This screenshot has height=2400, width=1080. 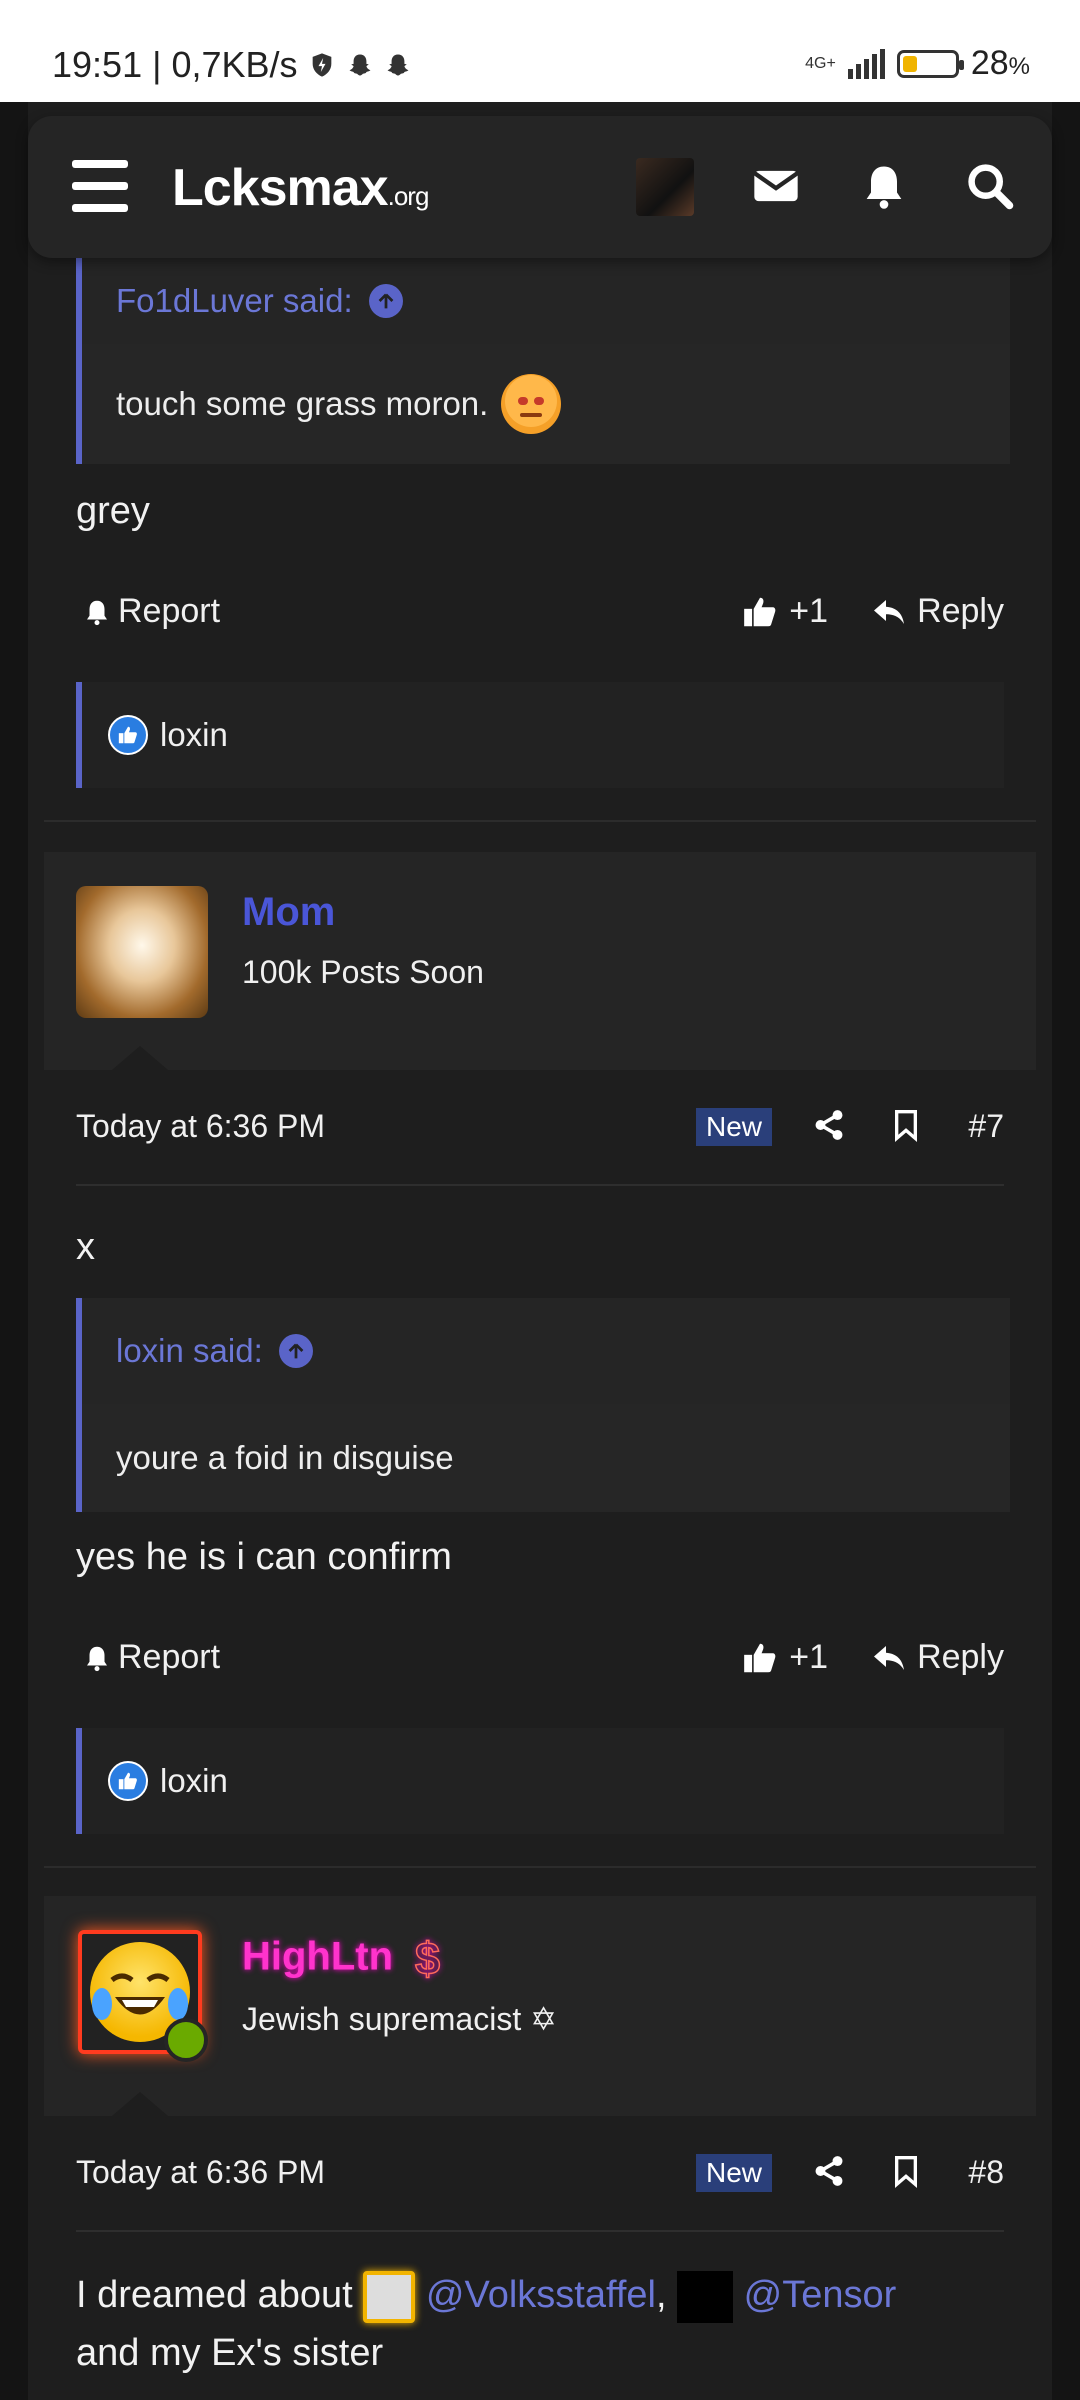 I want to click on mention-link: @Volksstaffel, so click(x=541, y=2295).